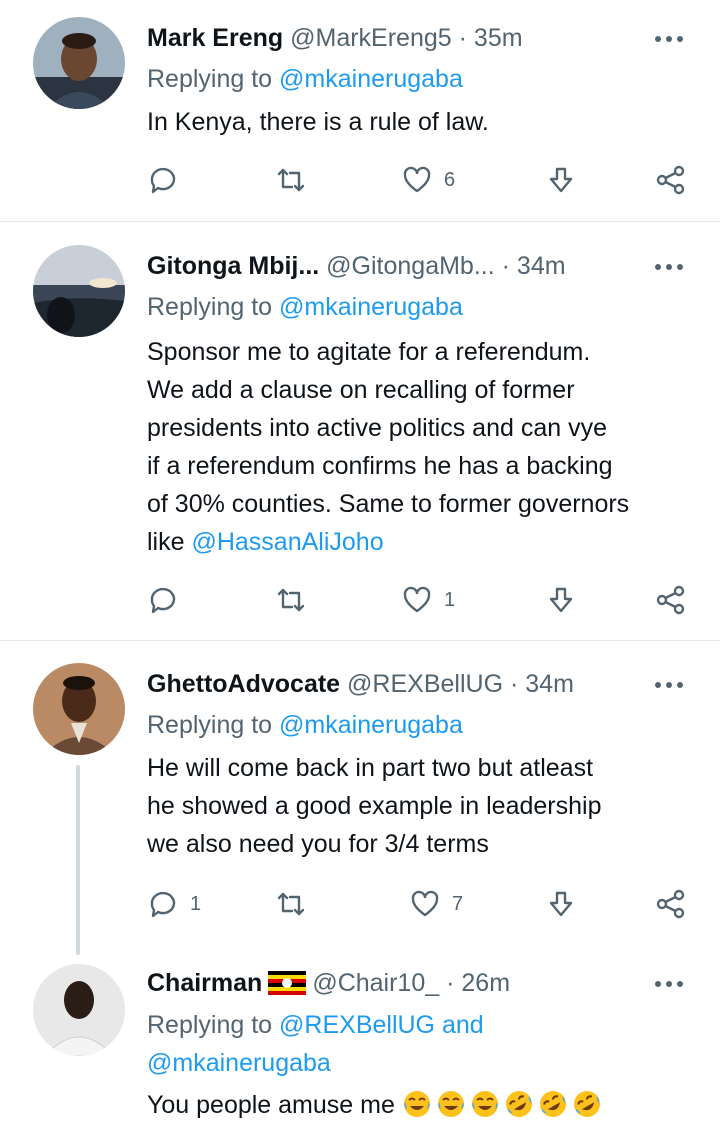  What do you see at coordinates (498, 38) in the screenshot?
I see `timestamp: 35m` at bounding box center [498, 38].